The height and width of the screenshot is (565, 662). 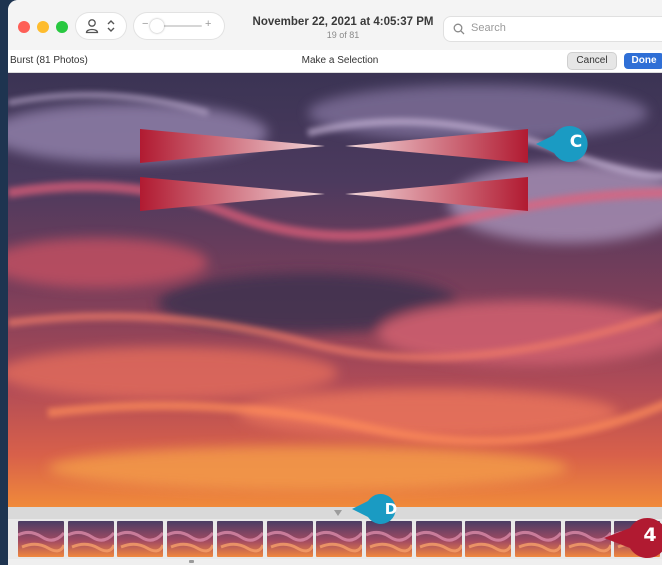 I want to click on search-placeholder: Search, so click(x=488, y=28).